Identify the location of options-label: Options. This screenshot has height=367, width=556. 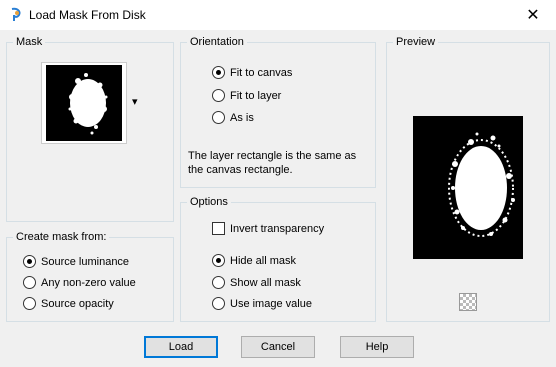
(209, 202).